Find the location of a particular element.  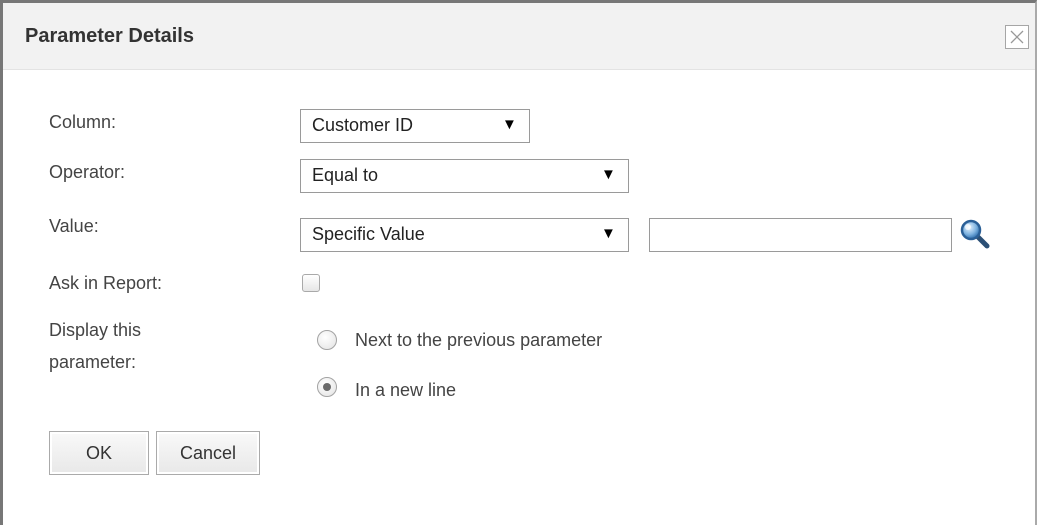

ok-button: OK is located at coordinates (99, 453).